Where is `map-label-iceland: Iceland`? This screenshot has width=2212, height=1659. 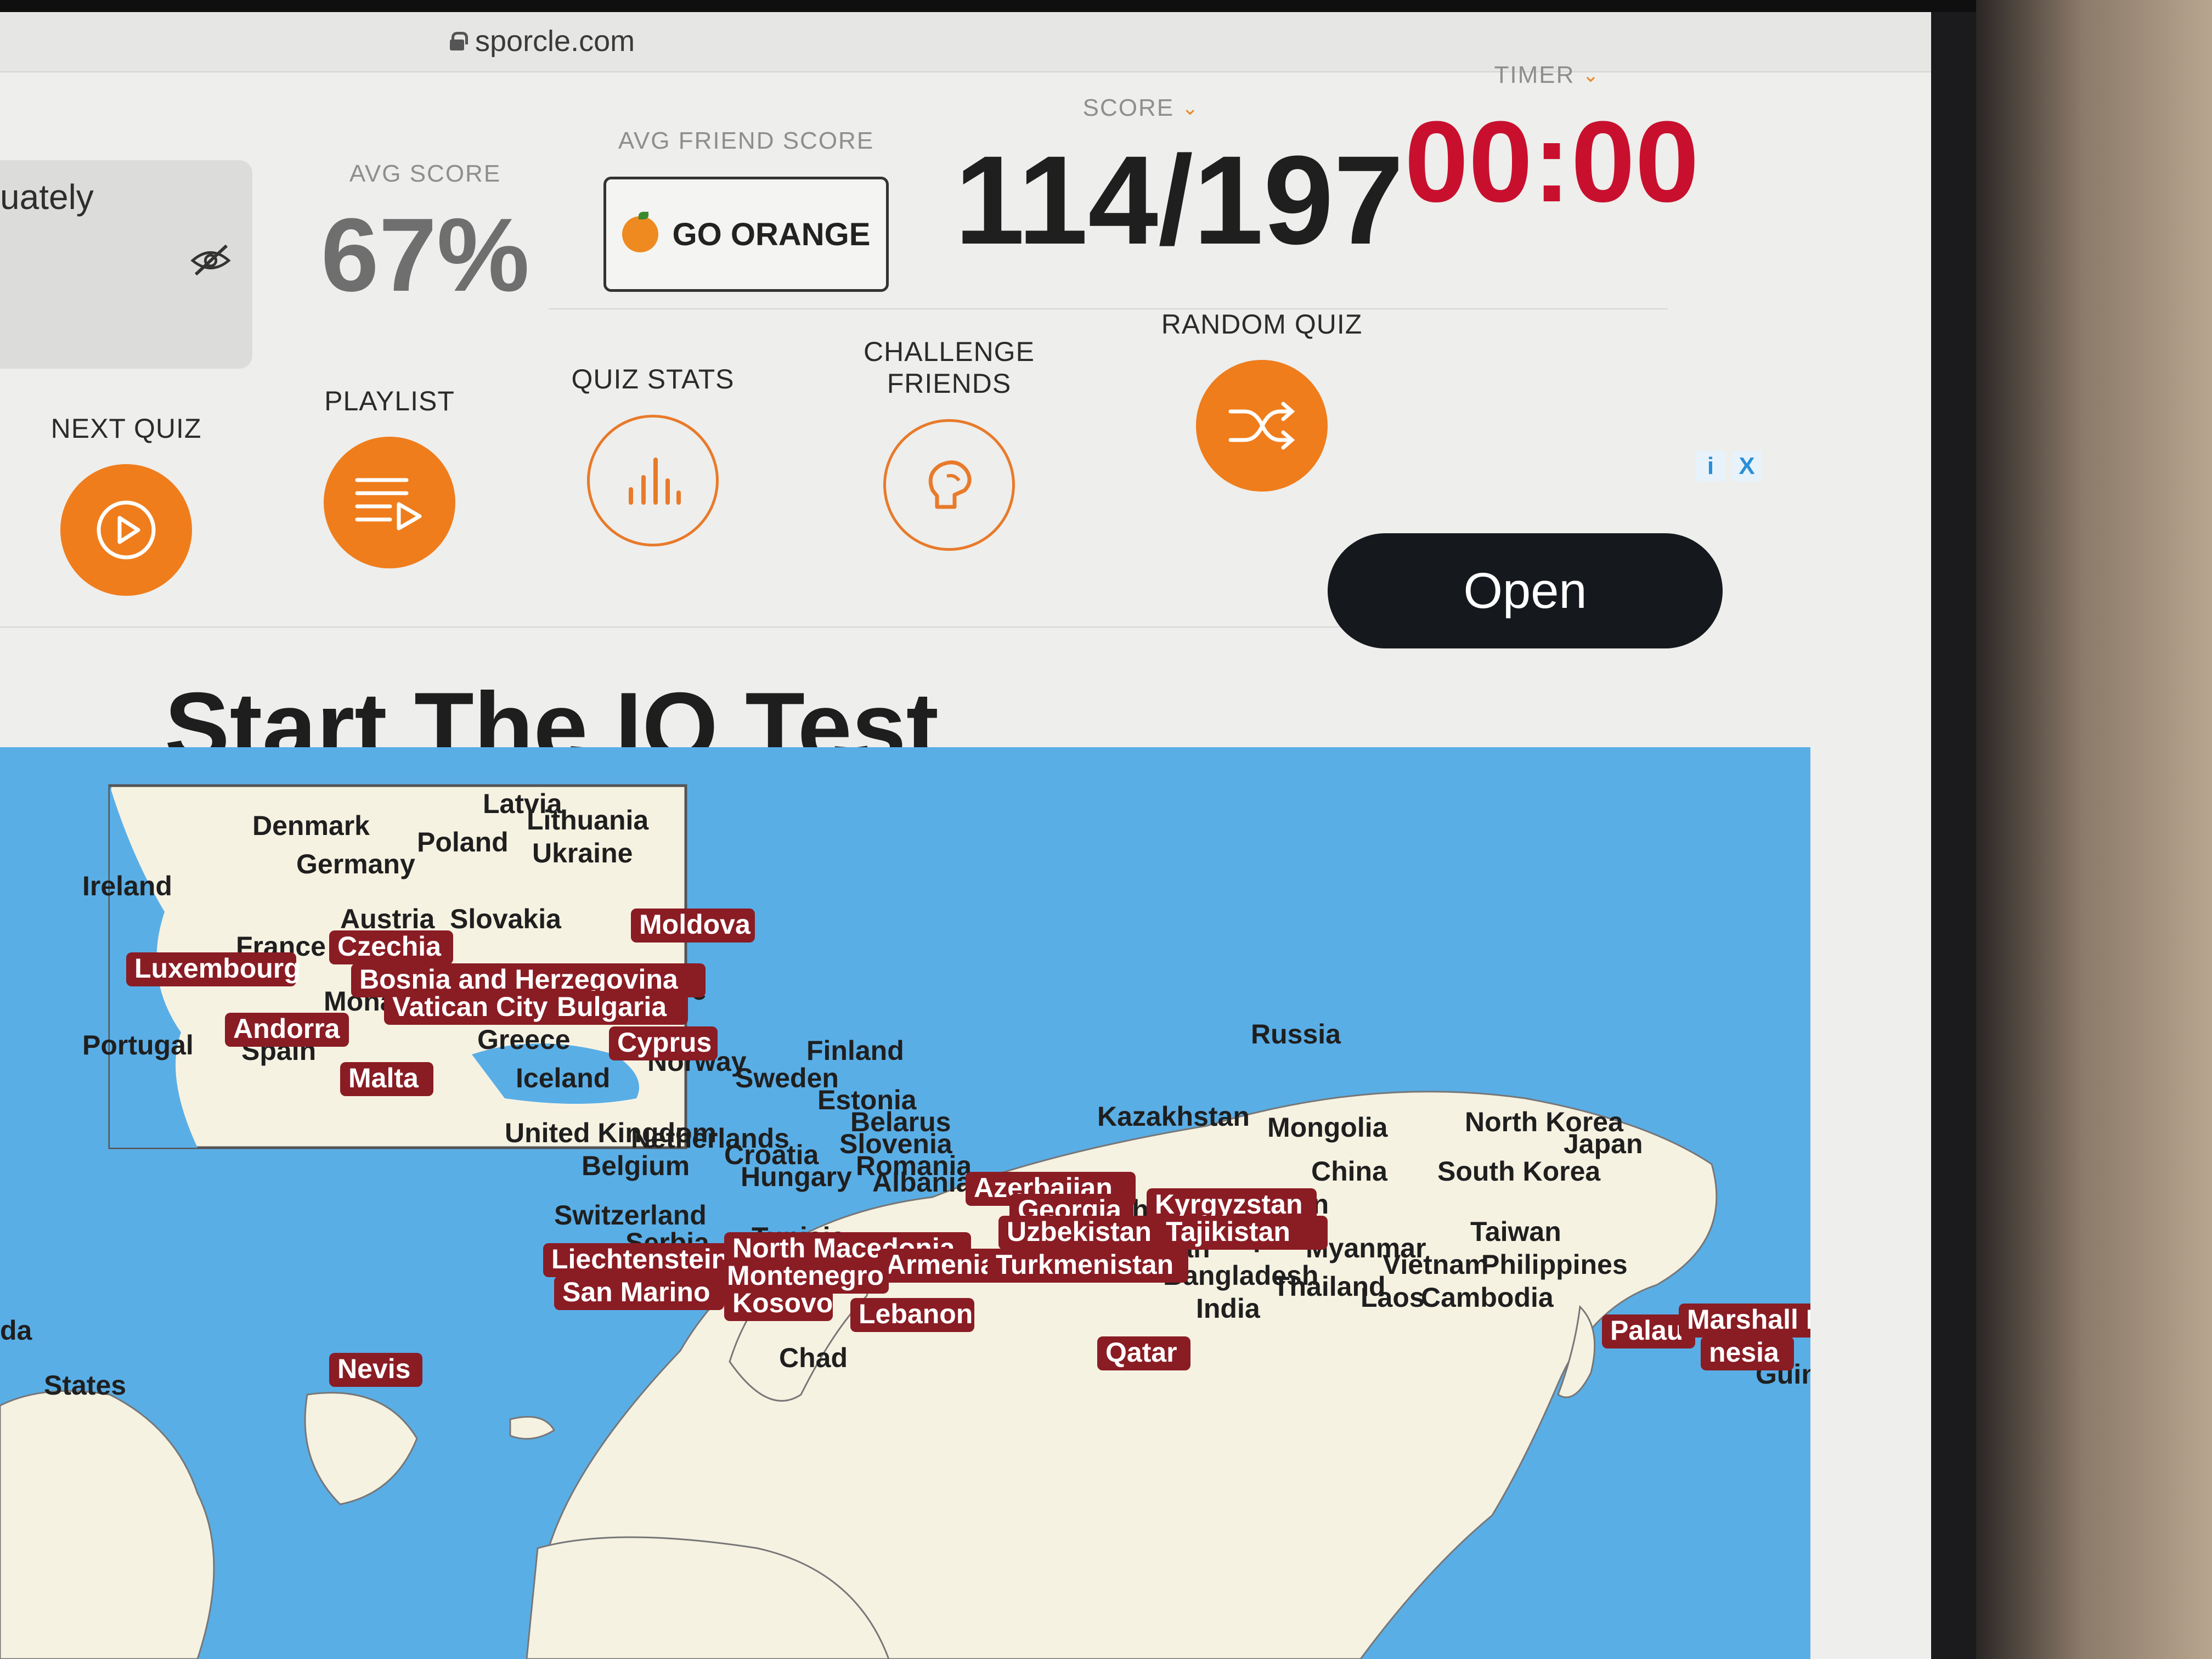
map-label-iceland: Iceland is located at coordinates (563, 1078).